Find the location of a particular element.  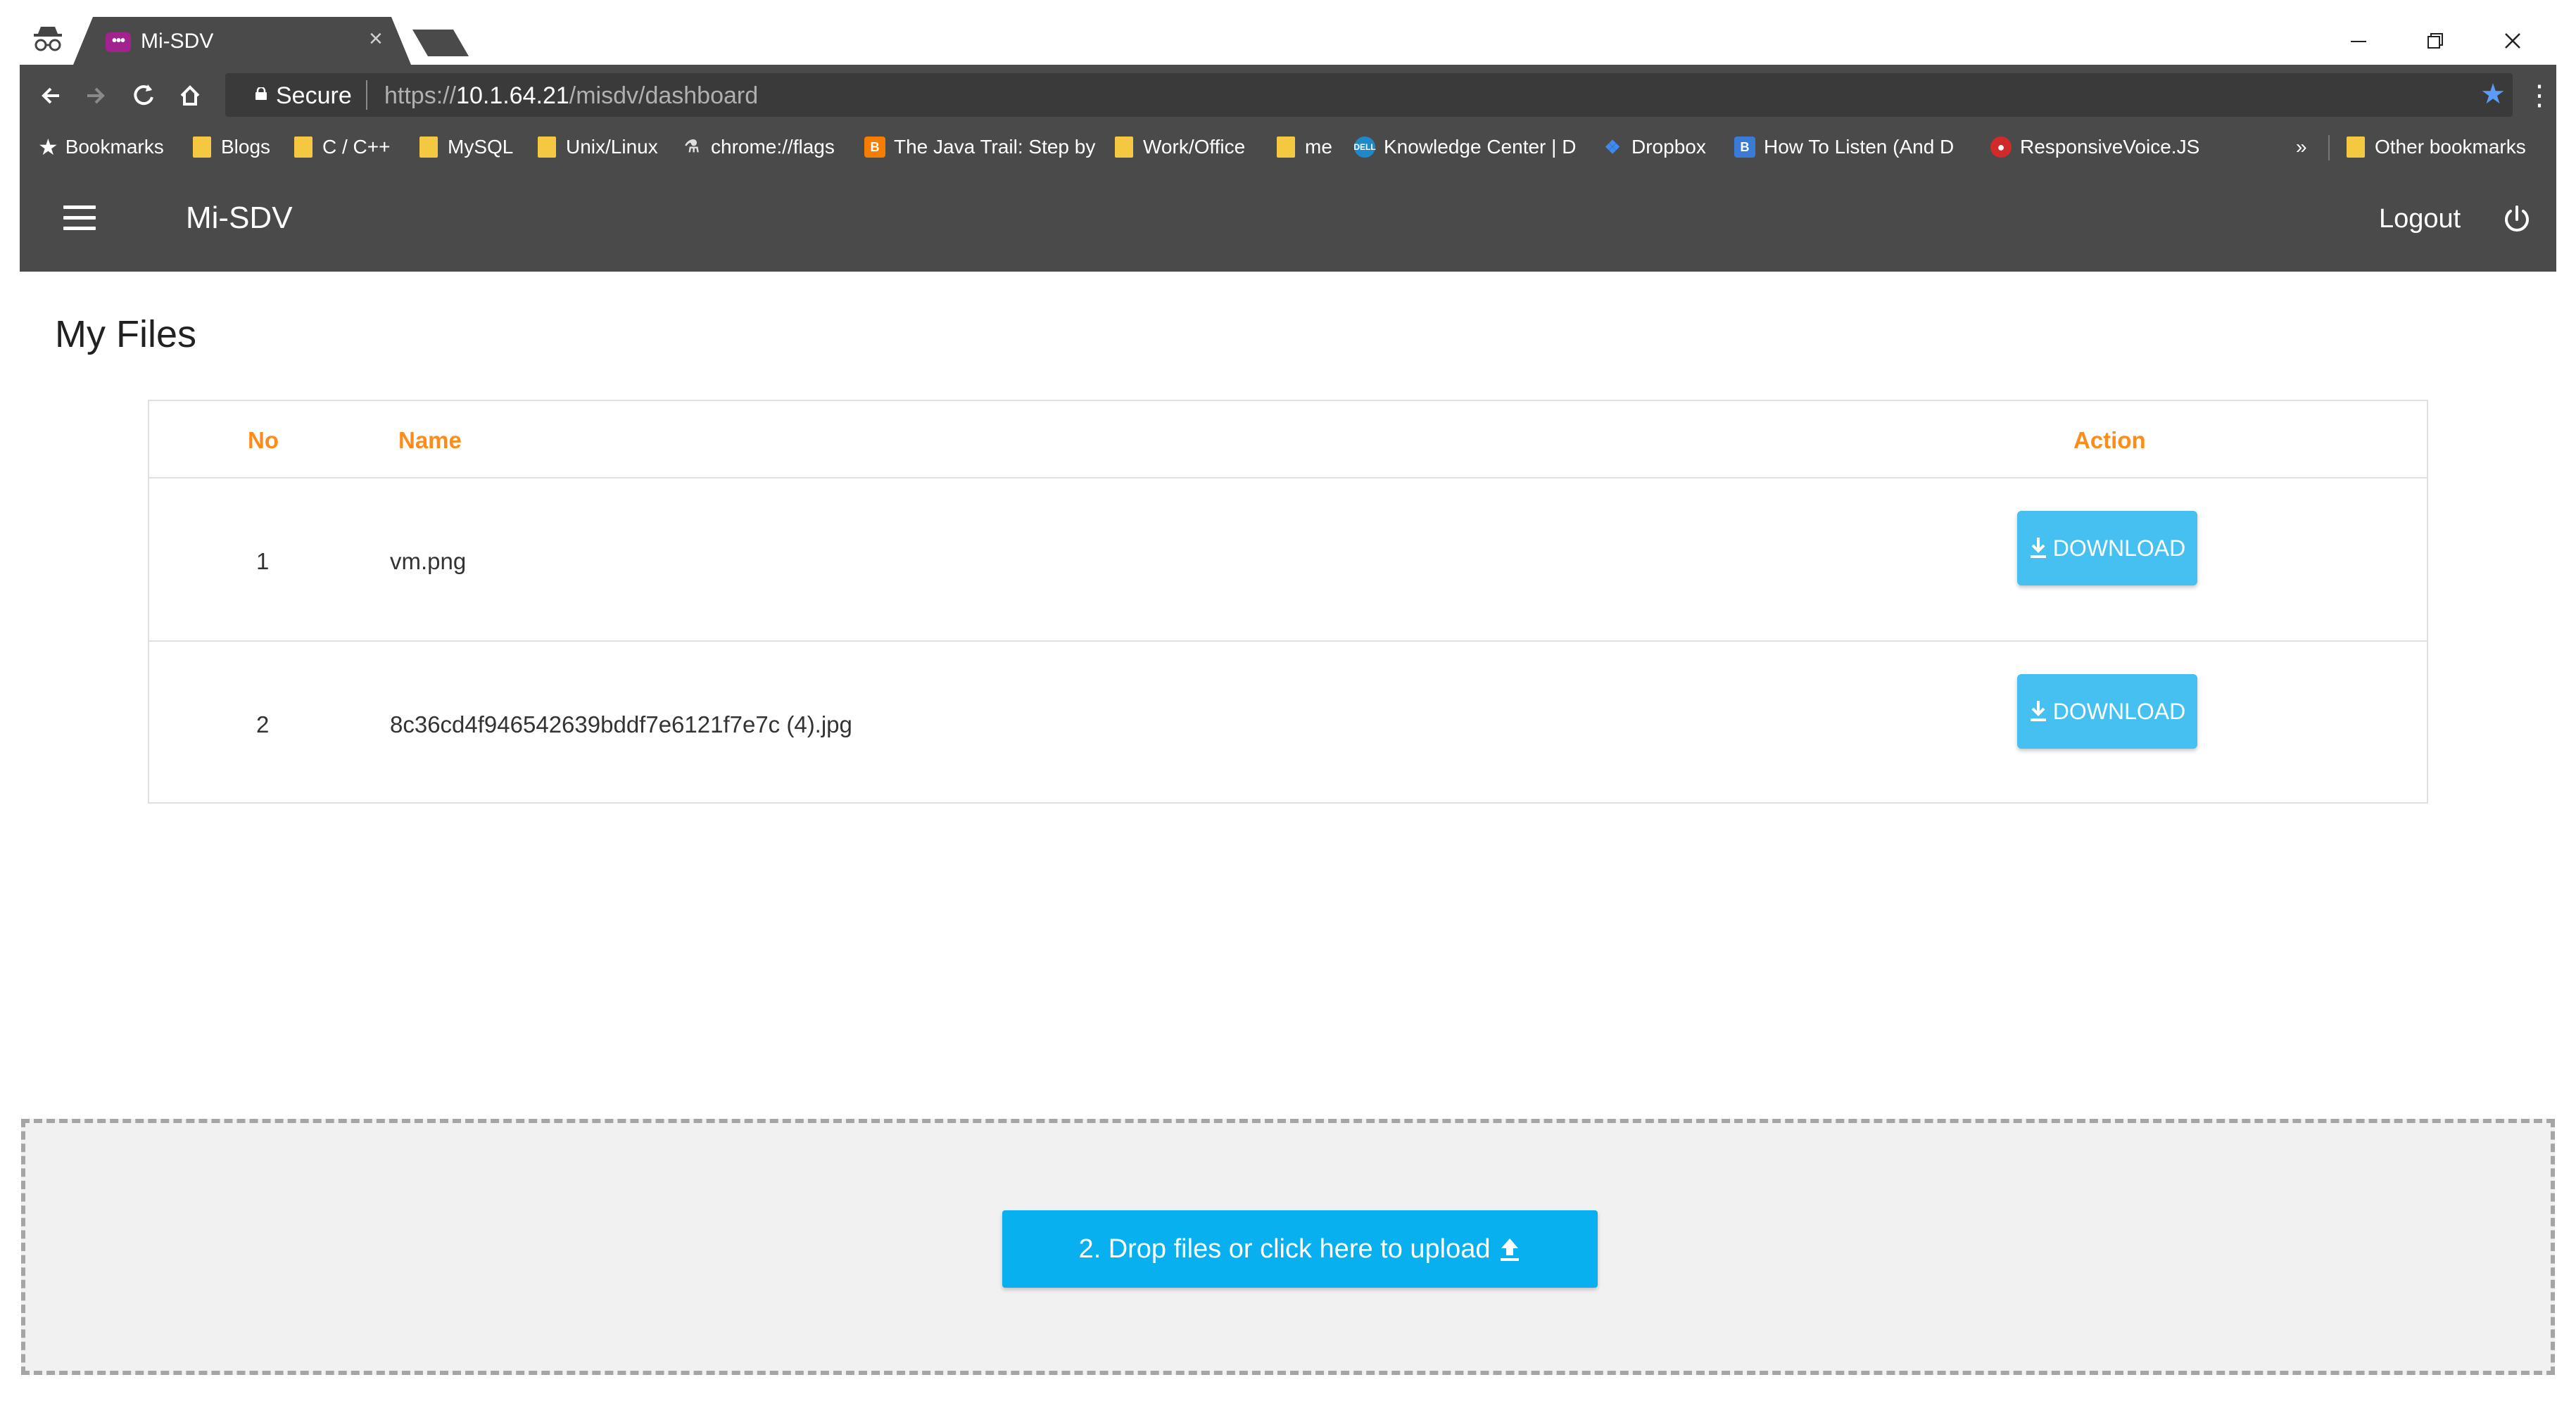

bookmark-label: Dropbox is located at coordinates (1668, 147).